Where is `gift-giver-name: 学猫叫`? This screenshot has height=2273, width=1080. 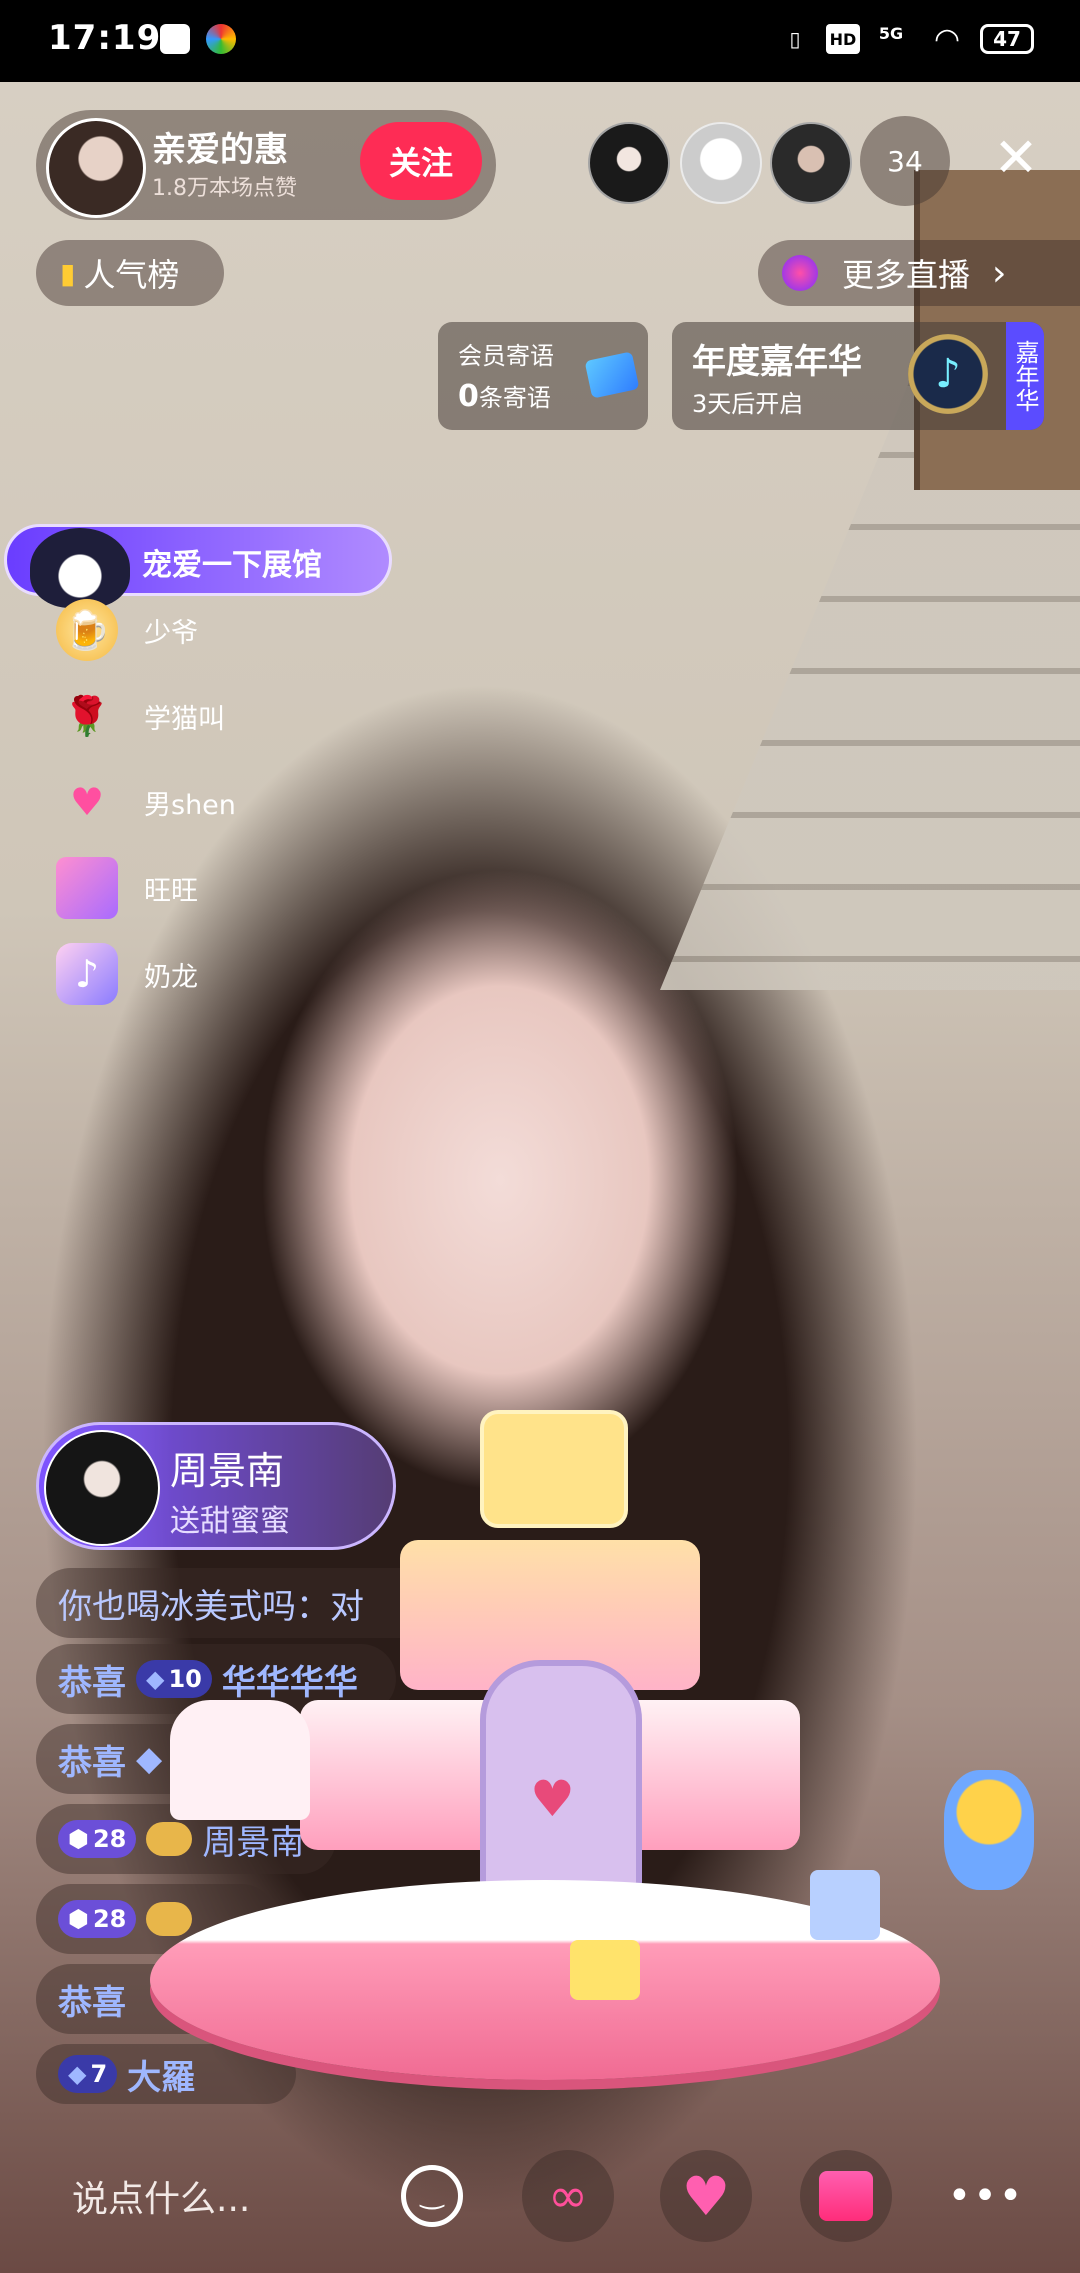
gift-giver-name: 学猫叫 is located at coordinates (184, 719).